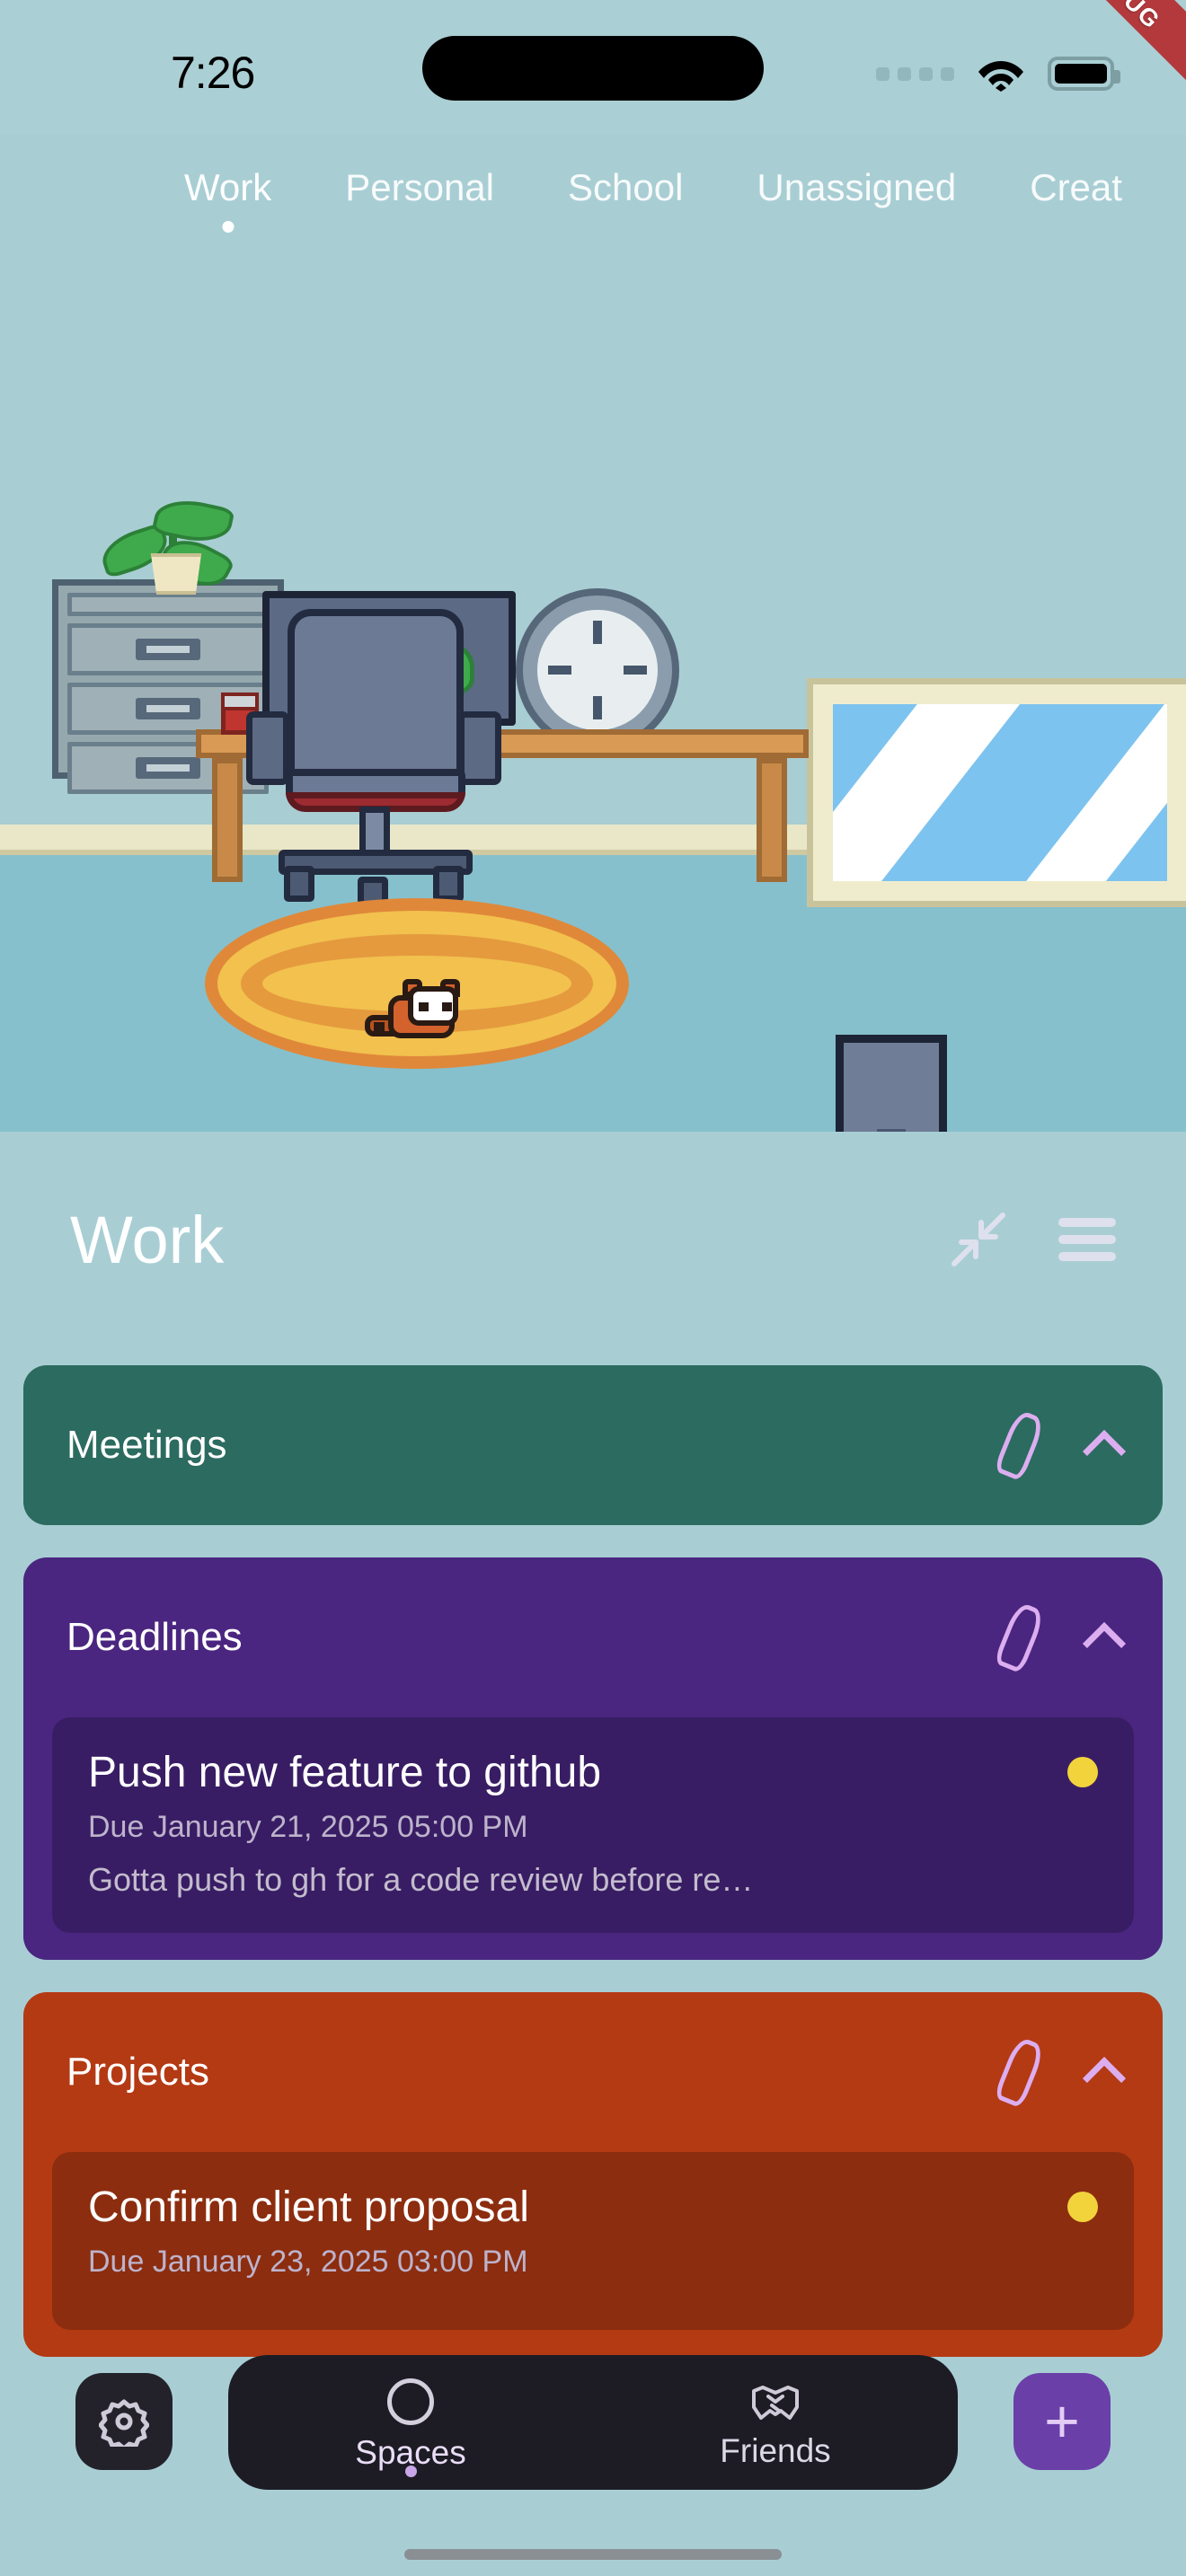 This screenshot has height=2576, width=1186. I want to click on tab-personal: Personal, so click(419, 187).